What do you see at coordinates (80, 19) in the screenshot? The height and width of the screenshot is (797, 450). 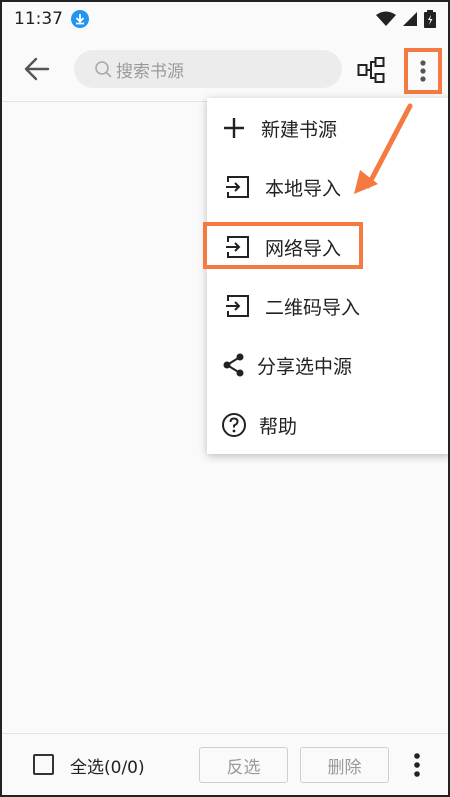 I see `download-notification-icon` at bounding box center [80, 19].